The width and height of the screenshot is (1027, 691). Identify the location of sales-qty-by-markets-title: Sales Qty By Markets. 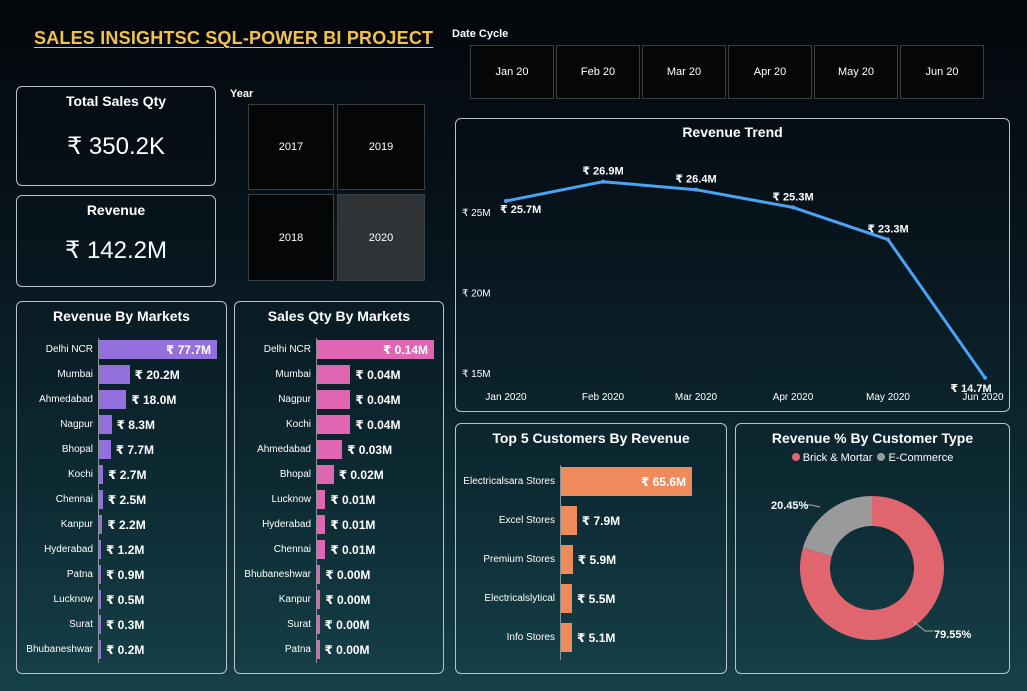
(339, 316).